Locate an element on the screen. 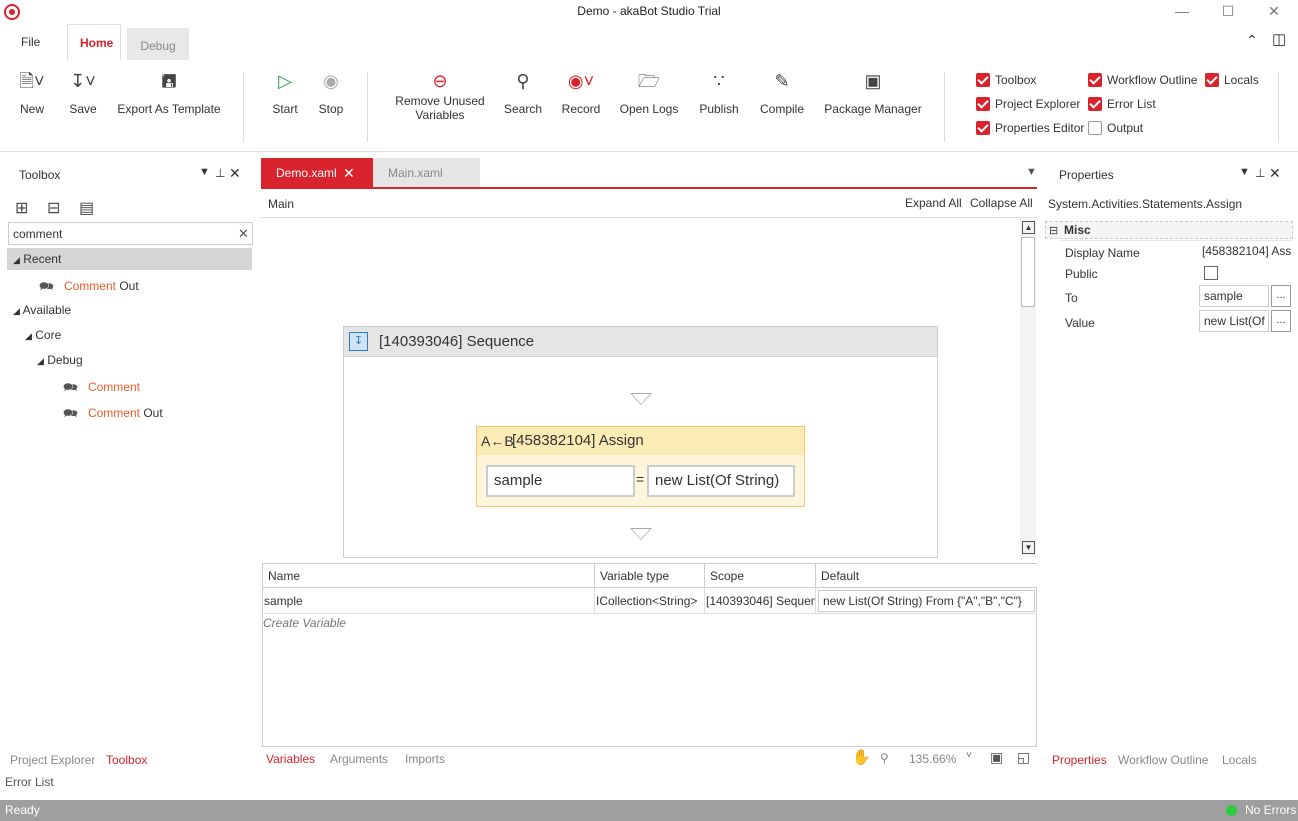  error-count: No Errors is located at coordinates (1270, 810).